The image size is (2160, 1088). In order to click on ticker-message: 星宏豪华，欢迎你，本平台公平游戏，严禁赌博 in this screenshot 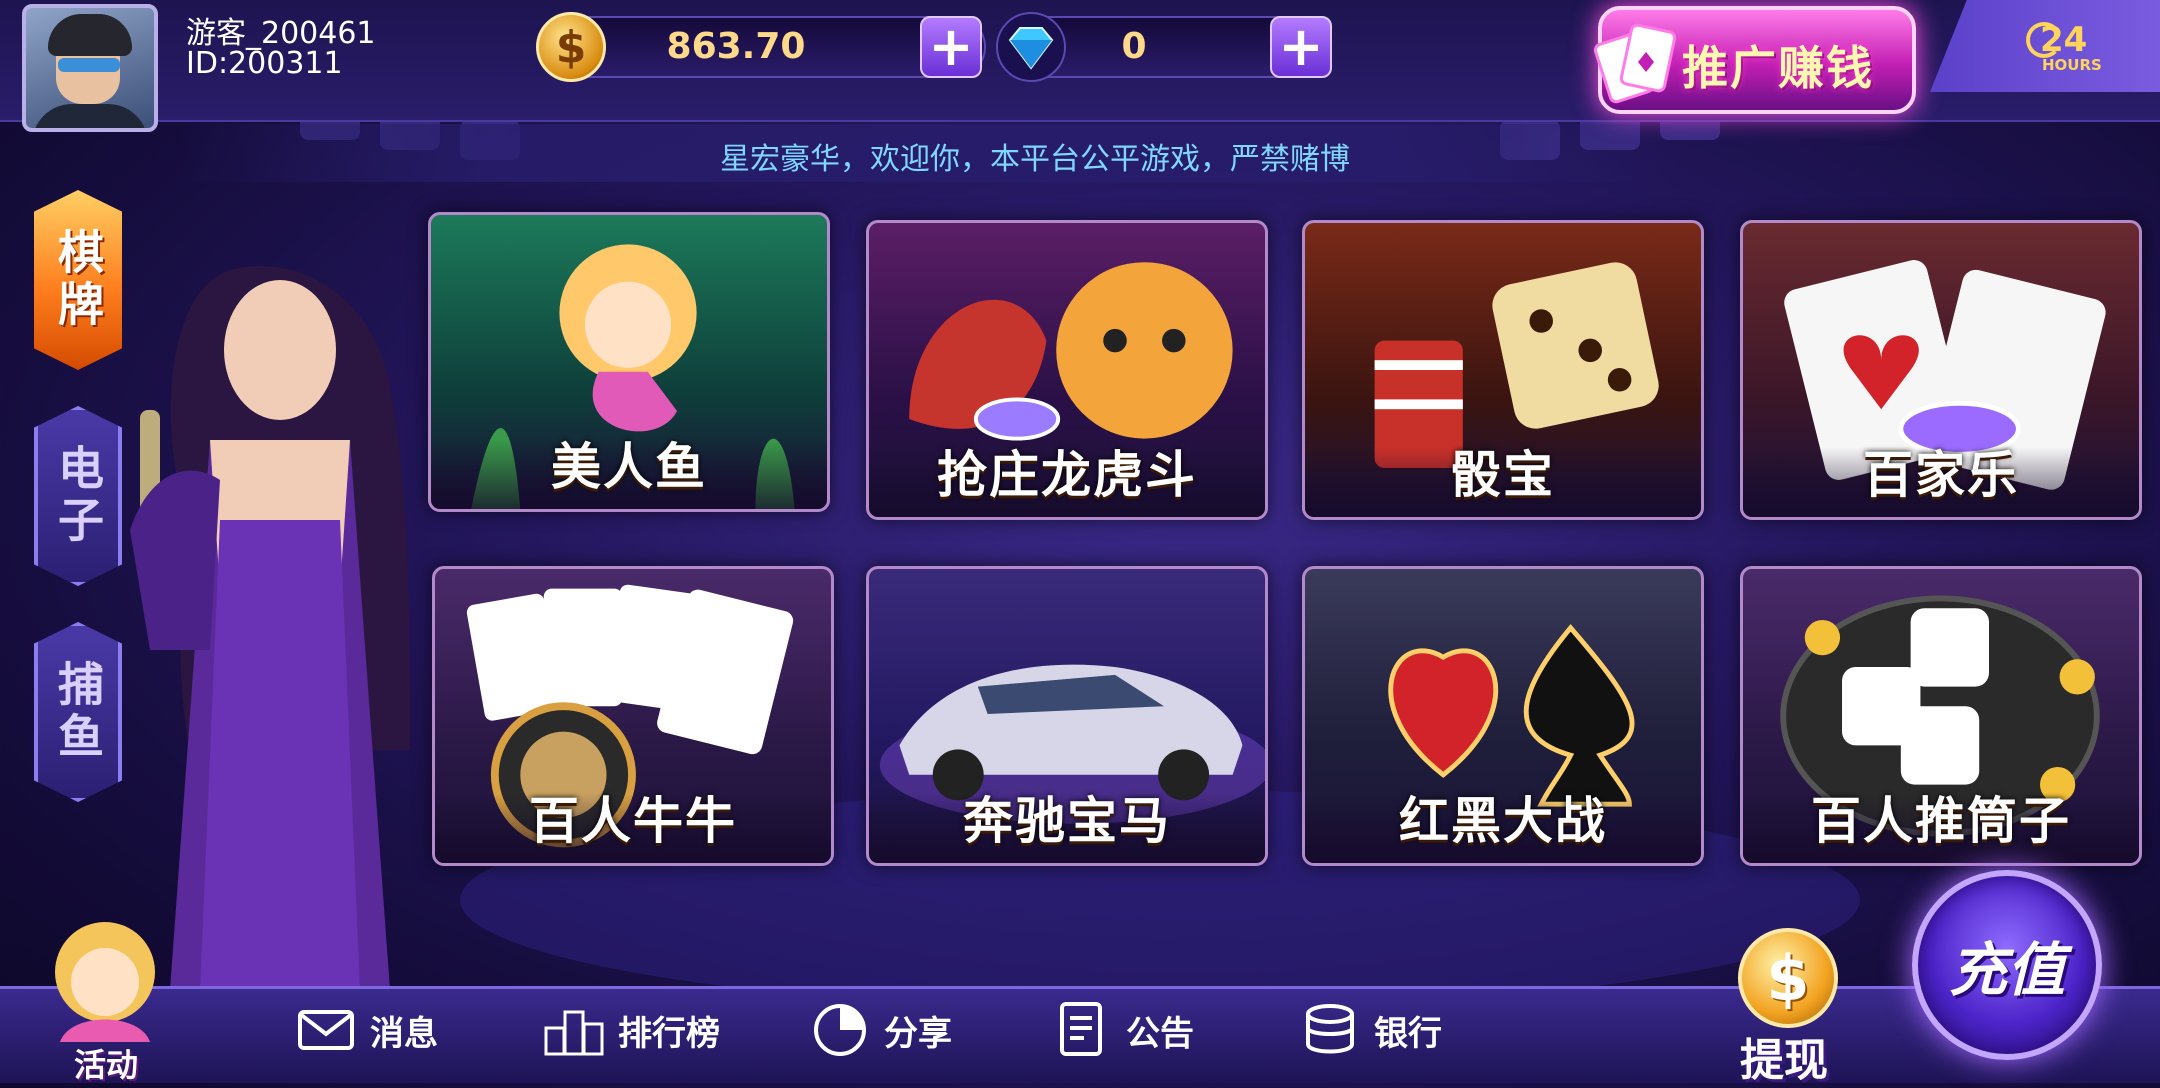, I will do `click(1035, 159)`.